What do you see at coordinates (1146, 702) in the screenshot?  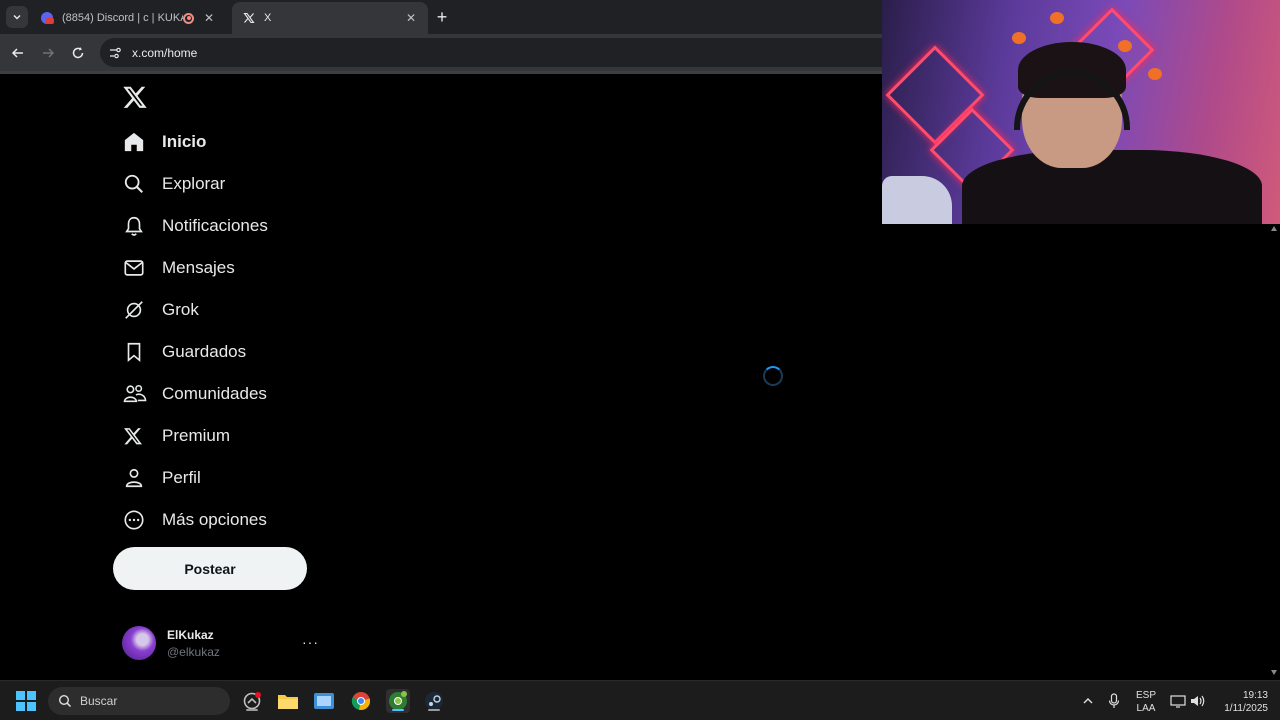 I see `language-indicator: ESP LAA` at bounding box center [1146, 702].